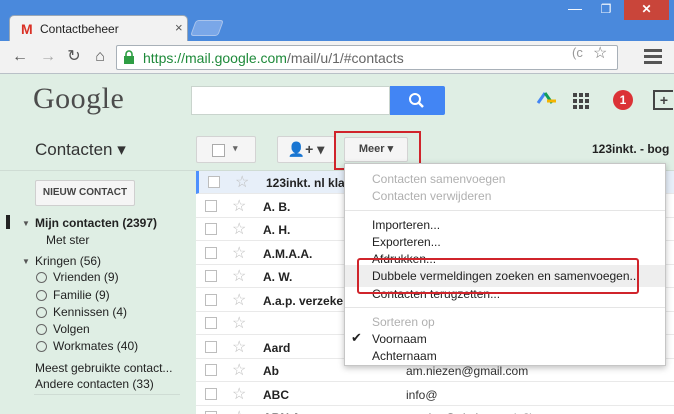 This screenshot has width=674, height=414. Describe the element at coordinates (432, 196) in the screenshot. I see `menu-item-delete: Contacten verwijderen` at that location.